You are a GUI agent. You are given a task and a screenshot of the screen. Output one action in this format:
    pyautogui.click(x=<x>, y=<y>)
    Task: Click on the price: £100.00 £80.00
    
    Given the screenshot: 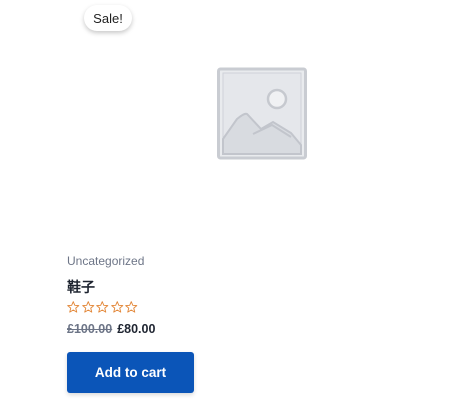 What is the action you would take?
    pyautogui.click(x=111, y=329)
    